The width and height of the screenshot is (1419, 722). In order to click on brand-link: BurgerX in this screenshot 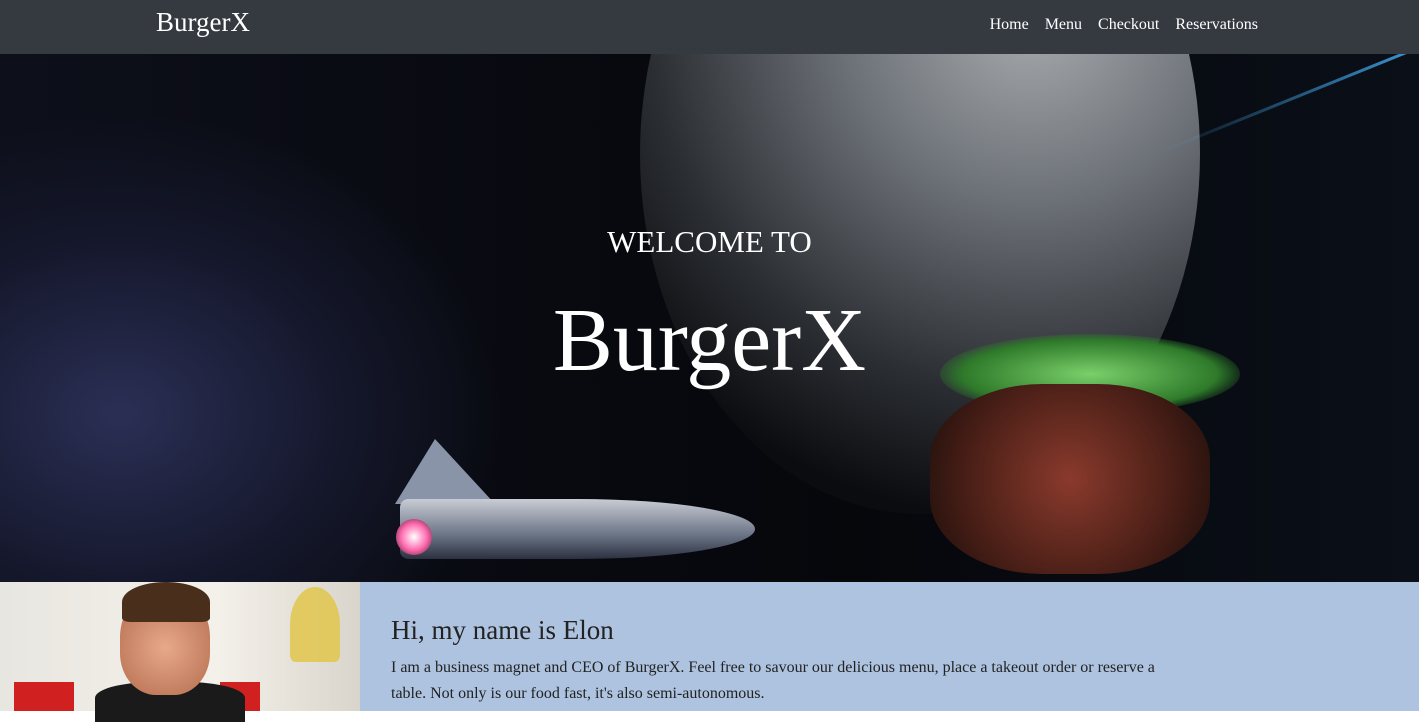, I will do `click(203, 22)`.